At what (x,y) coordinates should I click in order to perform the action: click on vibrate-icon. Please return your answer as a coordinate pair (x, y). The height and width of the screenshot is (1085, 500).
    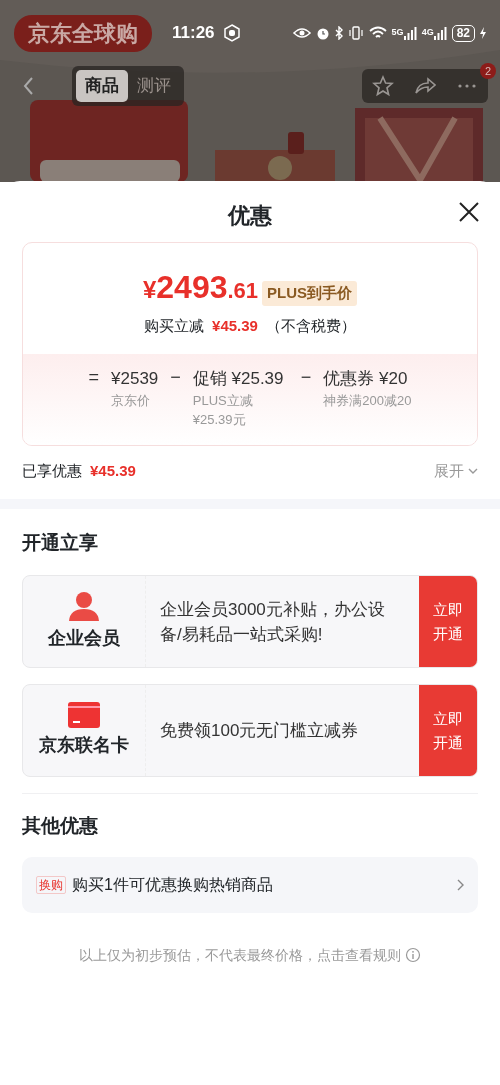
    Looking at the image, I should click on (355, 33).